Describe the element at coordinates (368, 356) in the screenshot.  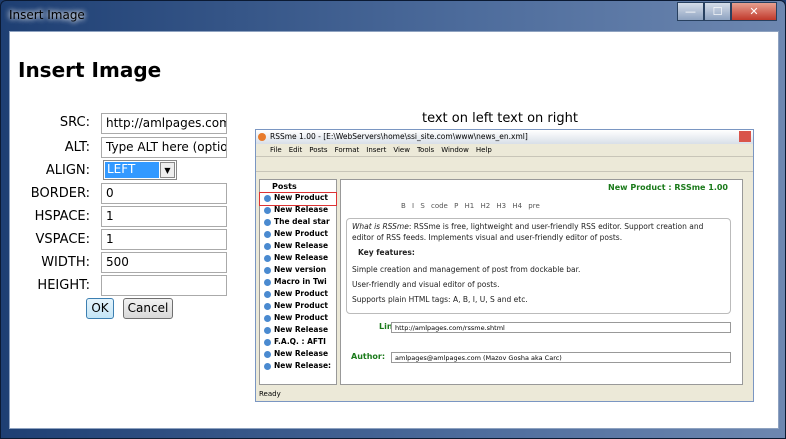
I see `author-label: Author:` at that location.